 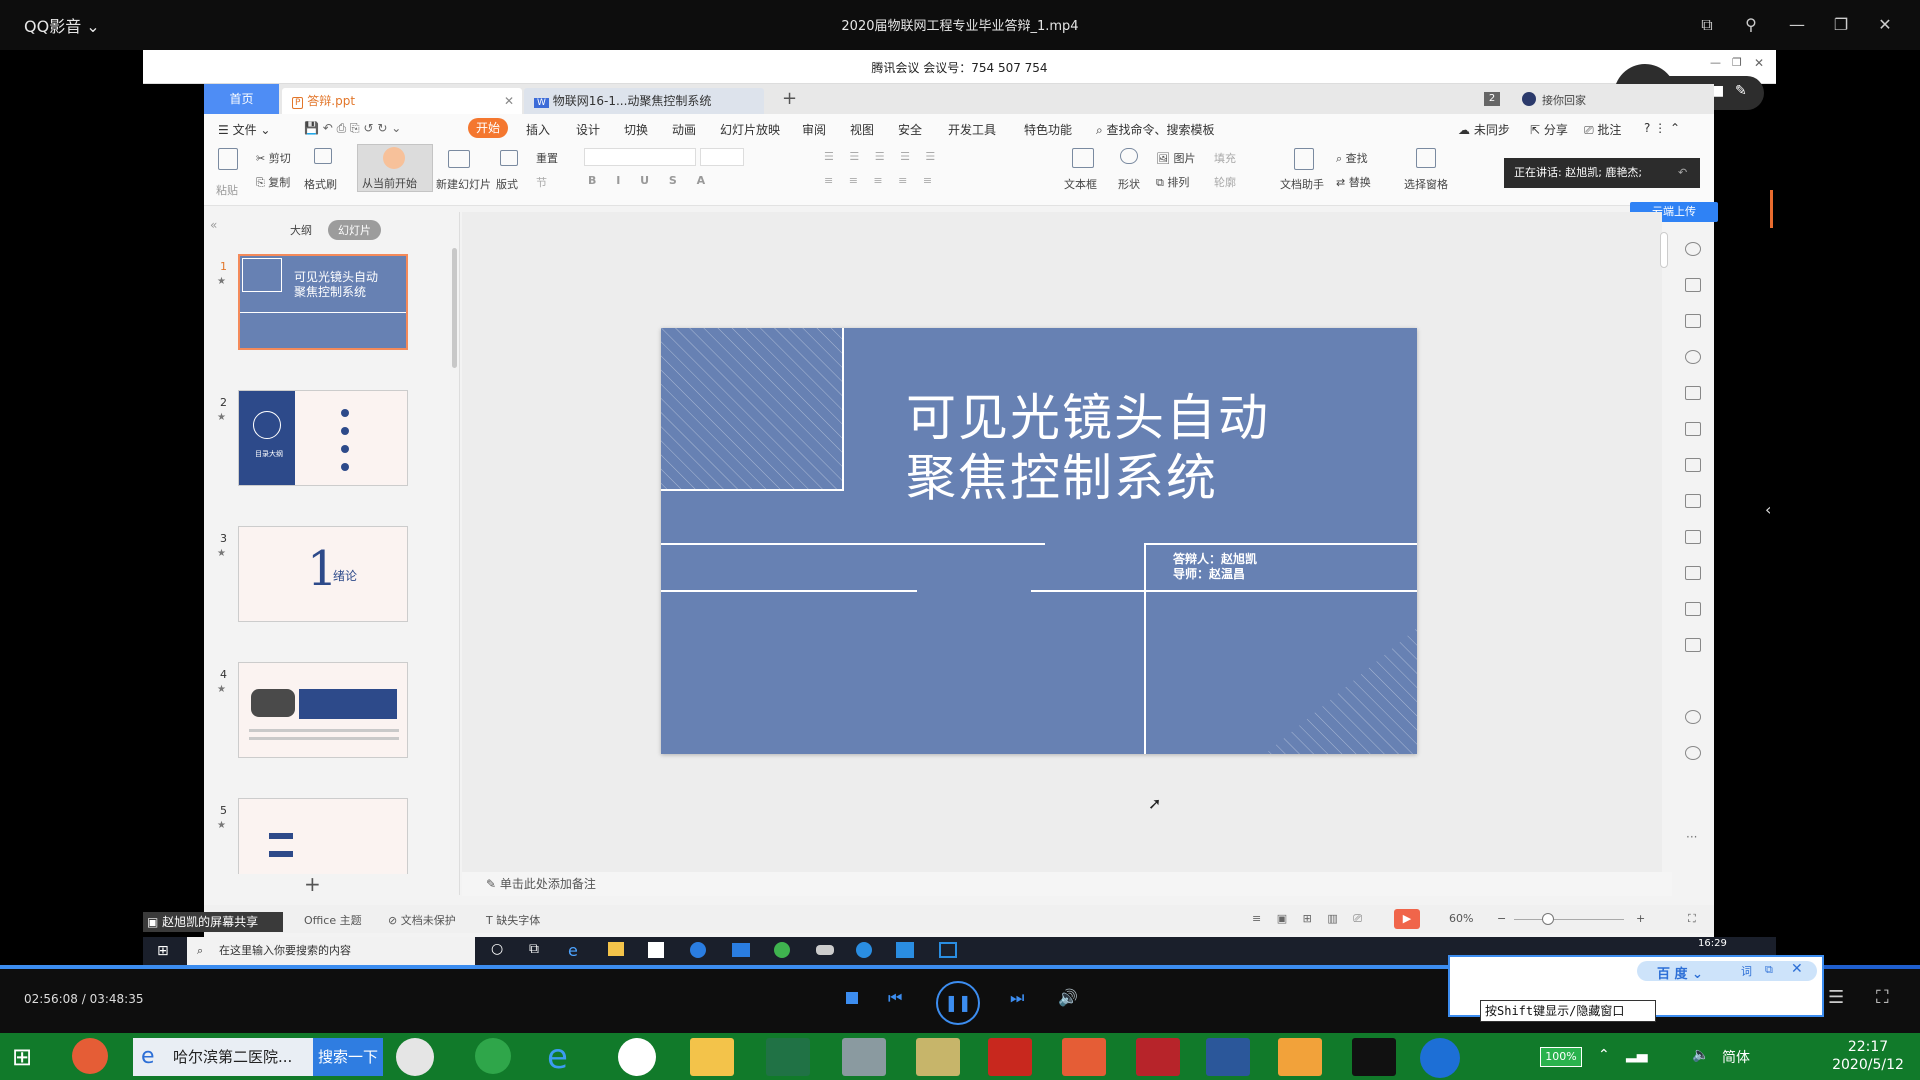 I want to click on grid-icon, so click(x=1693, y=429).